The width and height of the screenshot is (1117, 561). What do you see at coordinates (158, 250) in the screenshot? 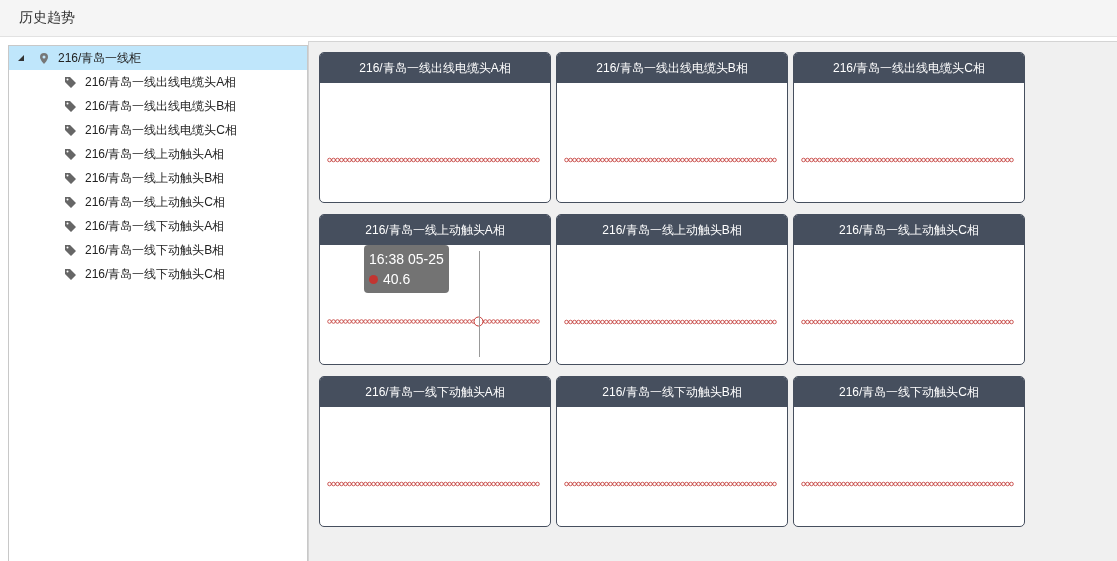
I see `tree-item: 216/青岛一线下动触头B相` at bounding box center [158, 250].